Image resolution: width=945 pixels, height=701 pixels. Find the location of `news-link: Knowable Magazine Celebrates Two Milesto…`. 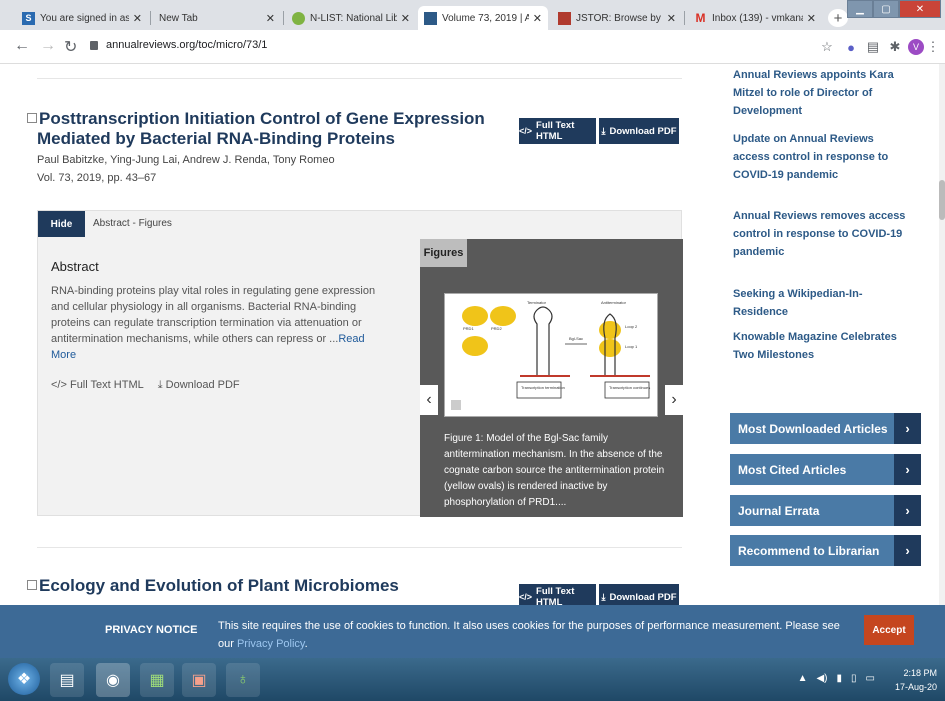

news-link: Knowable Magazine Celebrates Two Milesto… is located at coordinates (820, 346).